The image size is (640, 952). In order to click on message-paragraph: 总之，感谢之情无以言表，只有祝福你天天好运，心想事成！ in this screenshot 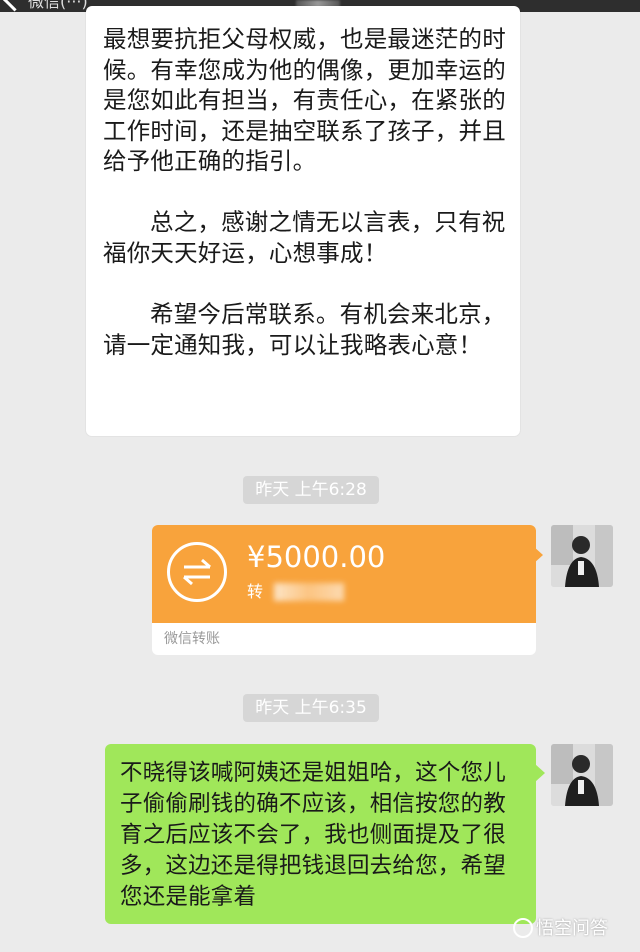, I will do `click(304, 237)`.